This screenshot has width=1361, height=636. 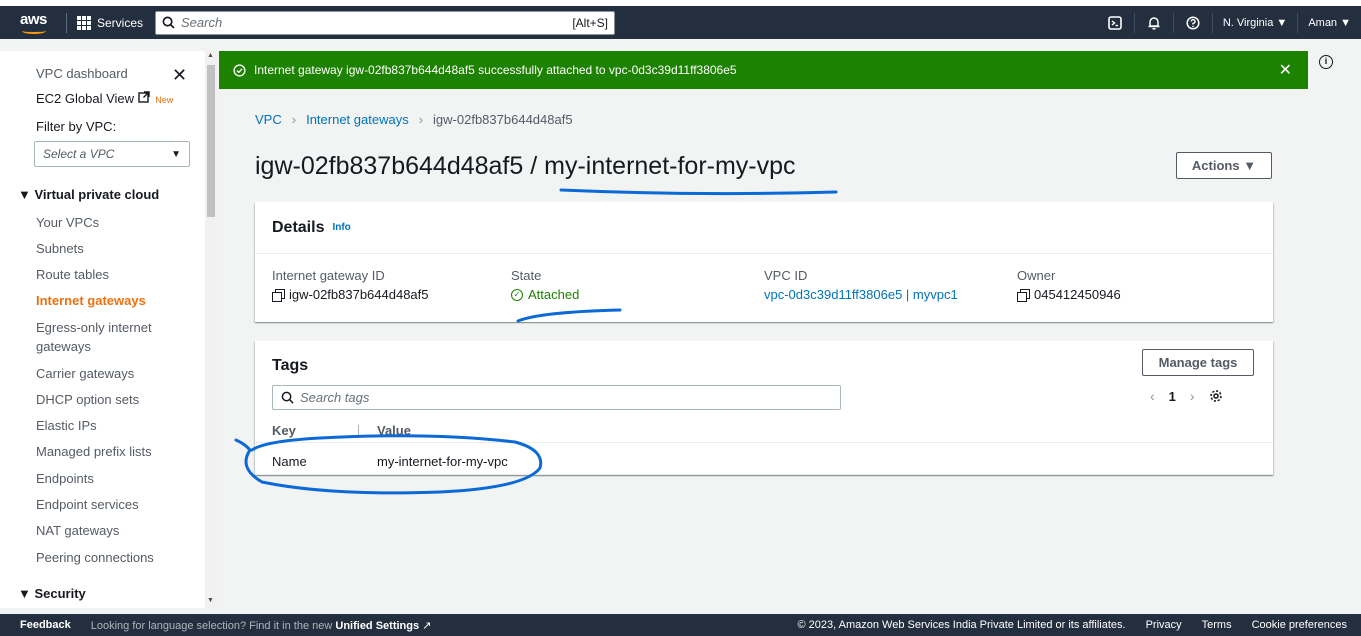 I want to click on sidebar-item-endpoint-services: Endpoint services, so click(x=87, y=504).